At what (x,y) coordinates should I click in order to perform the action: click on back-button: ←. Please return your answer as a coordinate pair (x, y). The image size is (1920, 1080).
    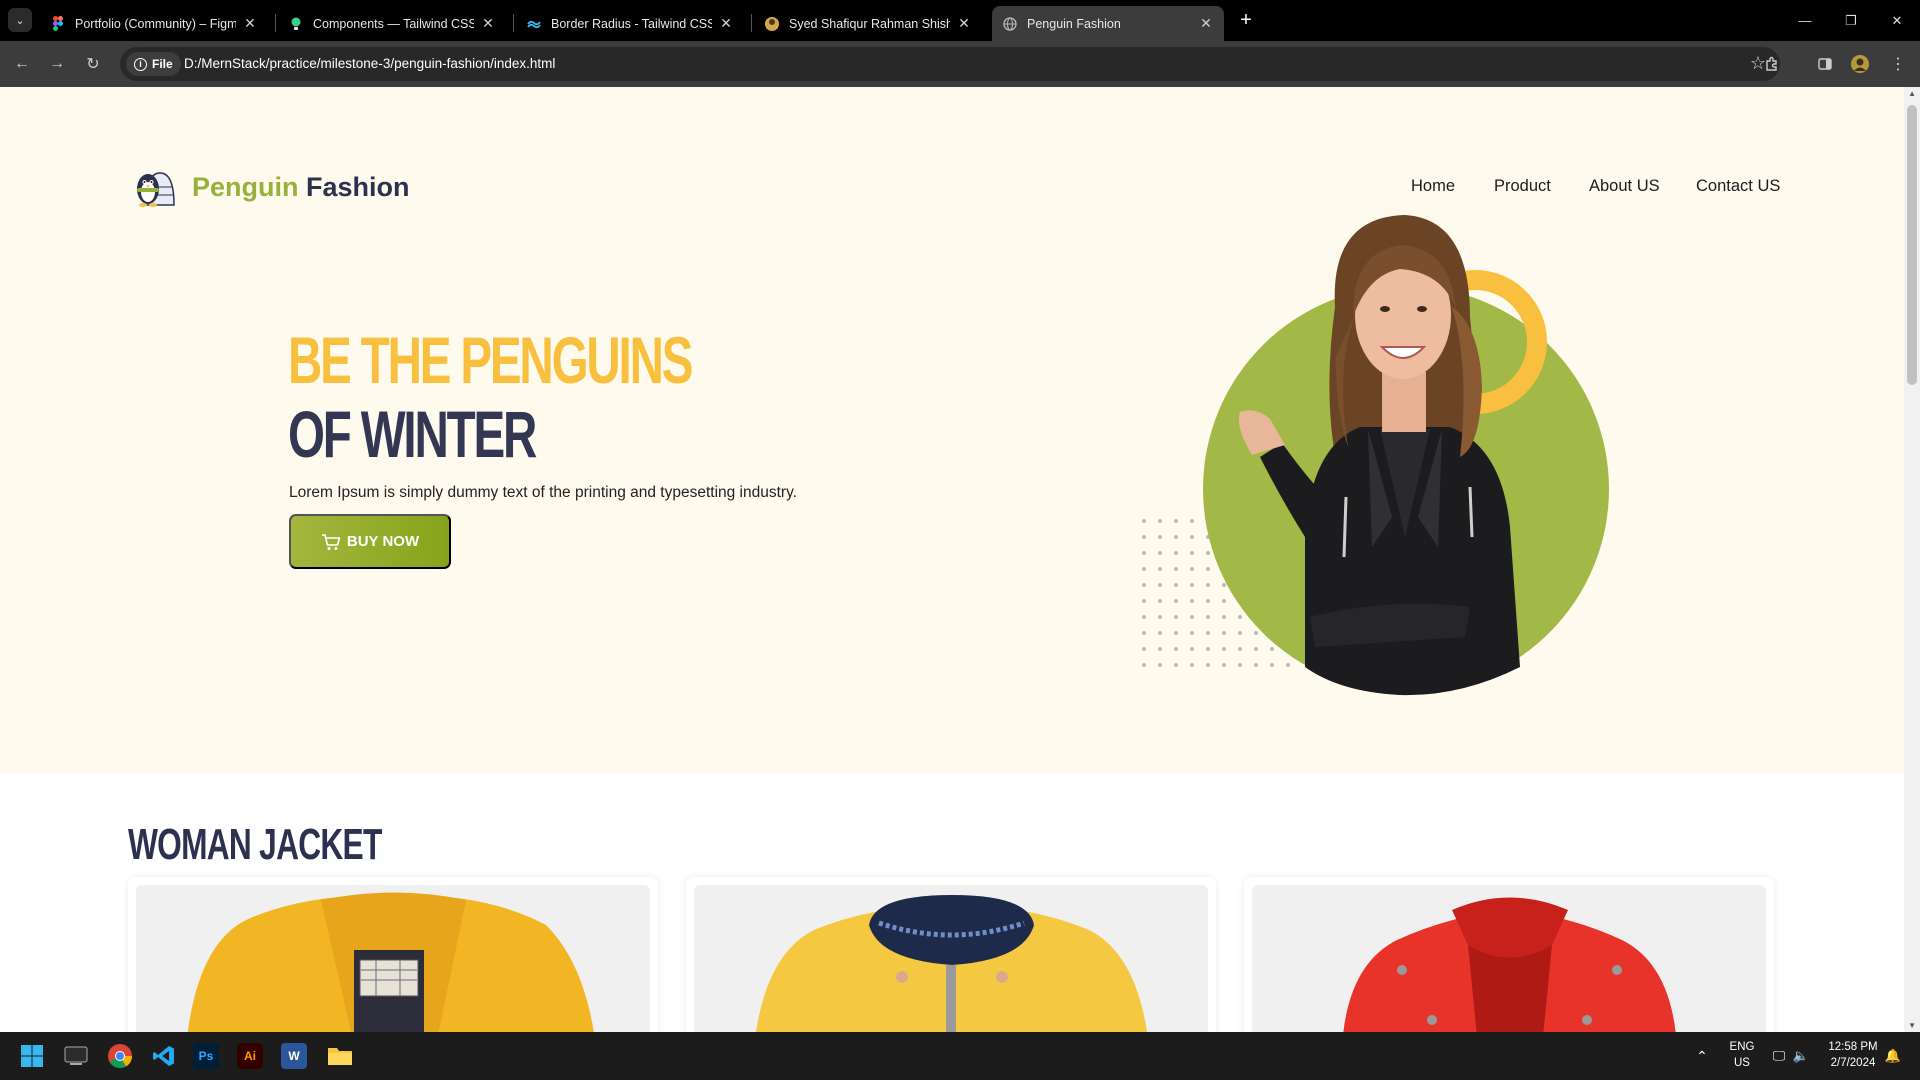
    Looking at the image, I should click on (22, 64).